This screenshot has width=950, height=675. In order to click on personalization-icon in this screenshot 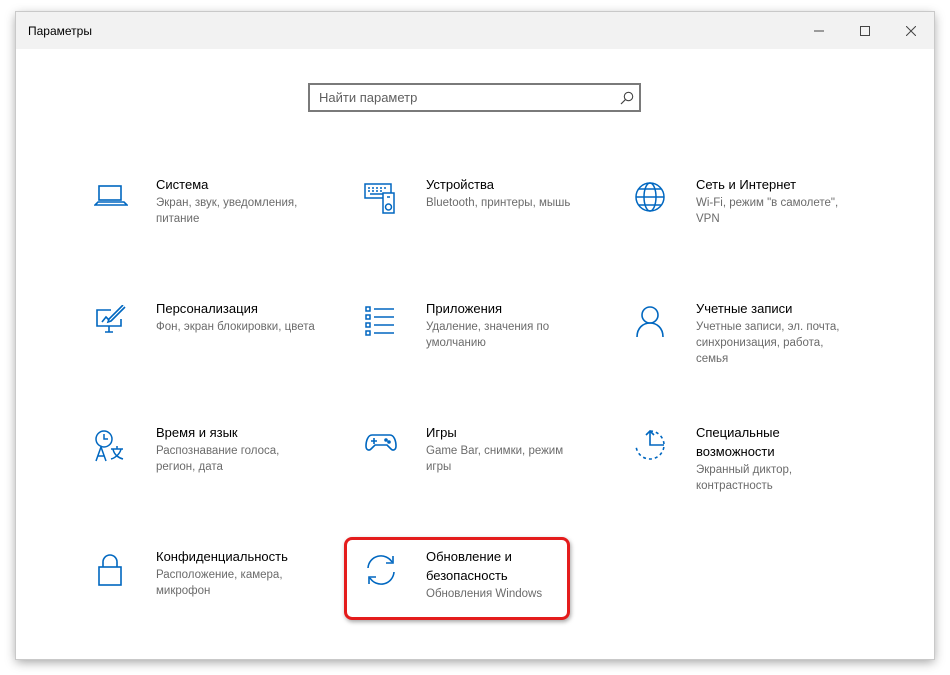, I will do `click(115, 317)`.